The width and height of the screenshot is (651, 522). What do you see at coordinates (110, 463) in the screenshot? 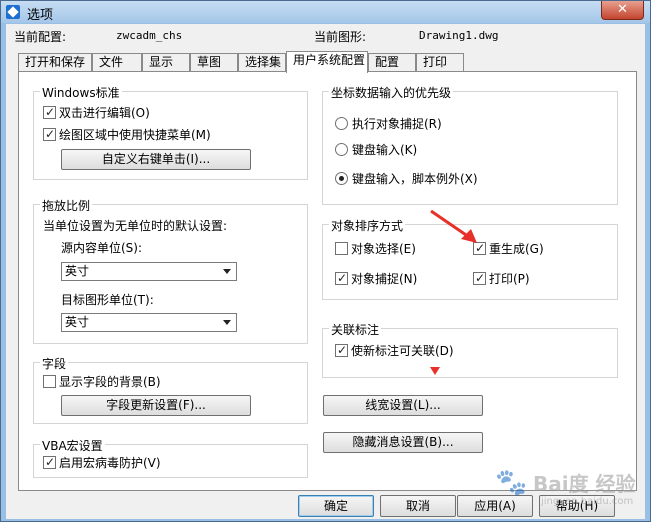
I see `checkbox-label: 启用宏病毒防护(V)` at bounding box center [110, 463].